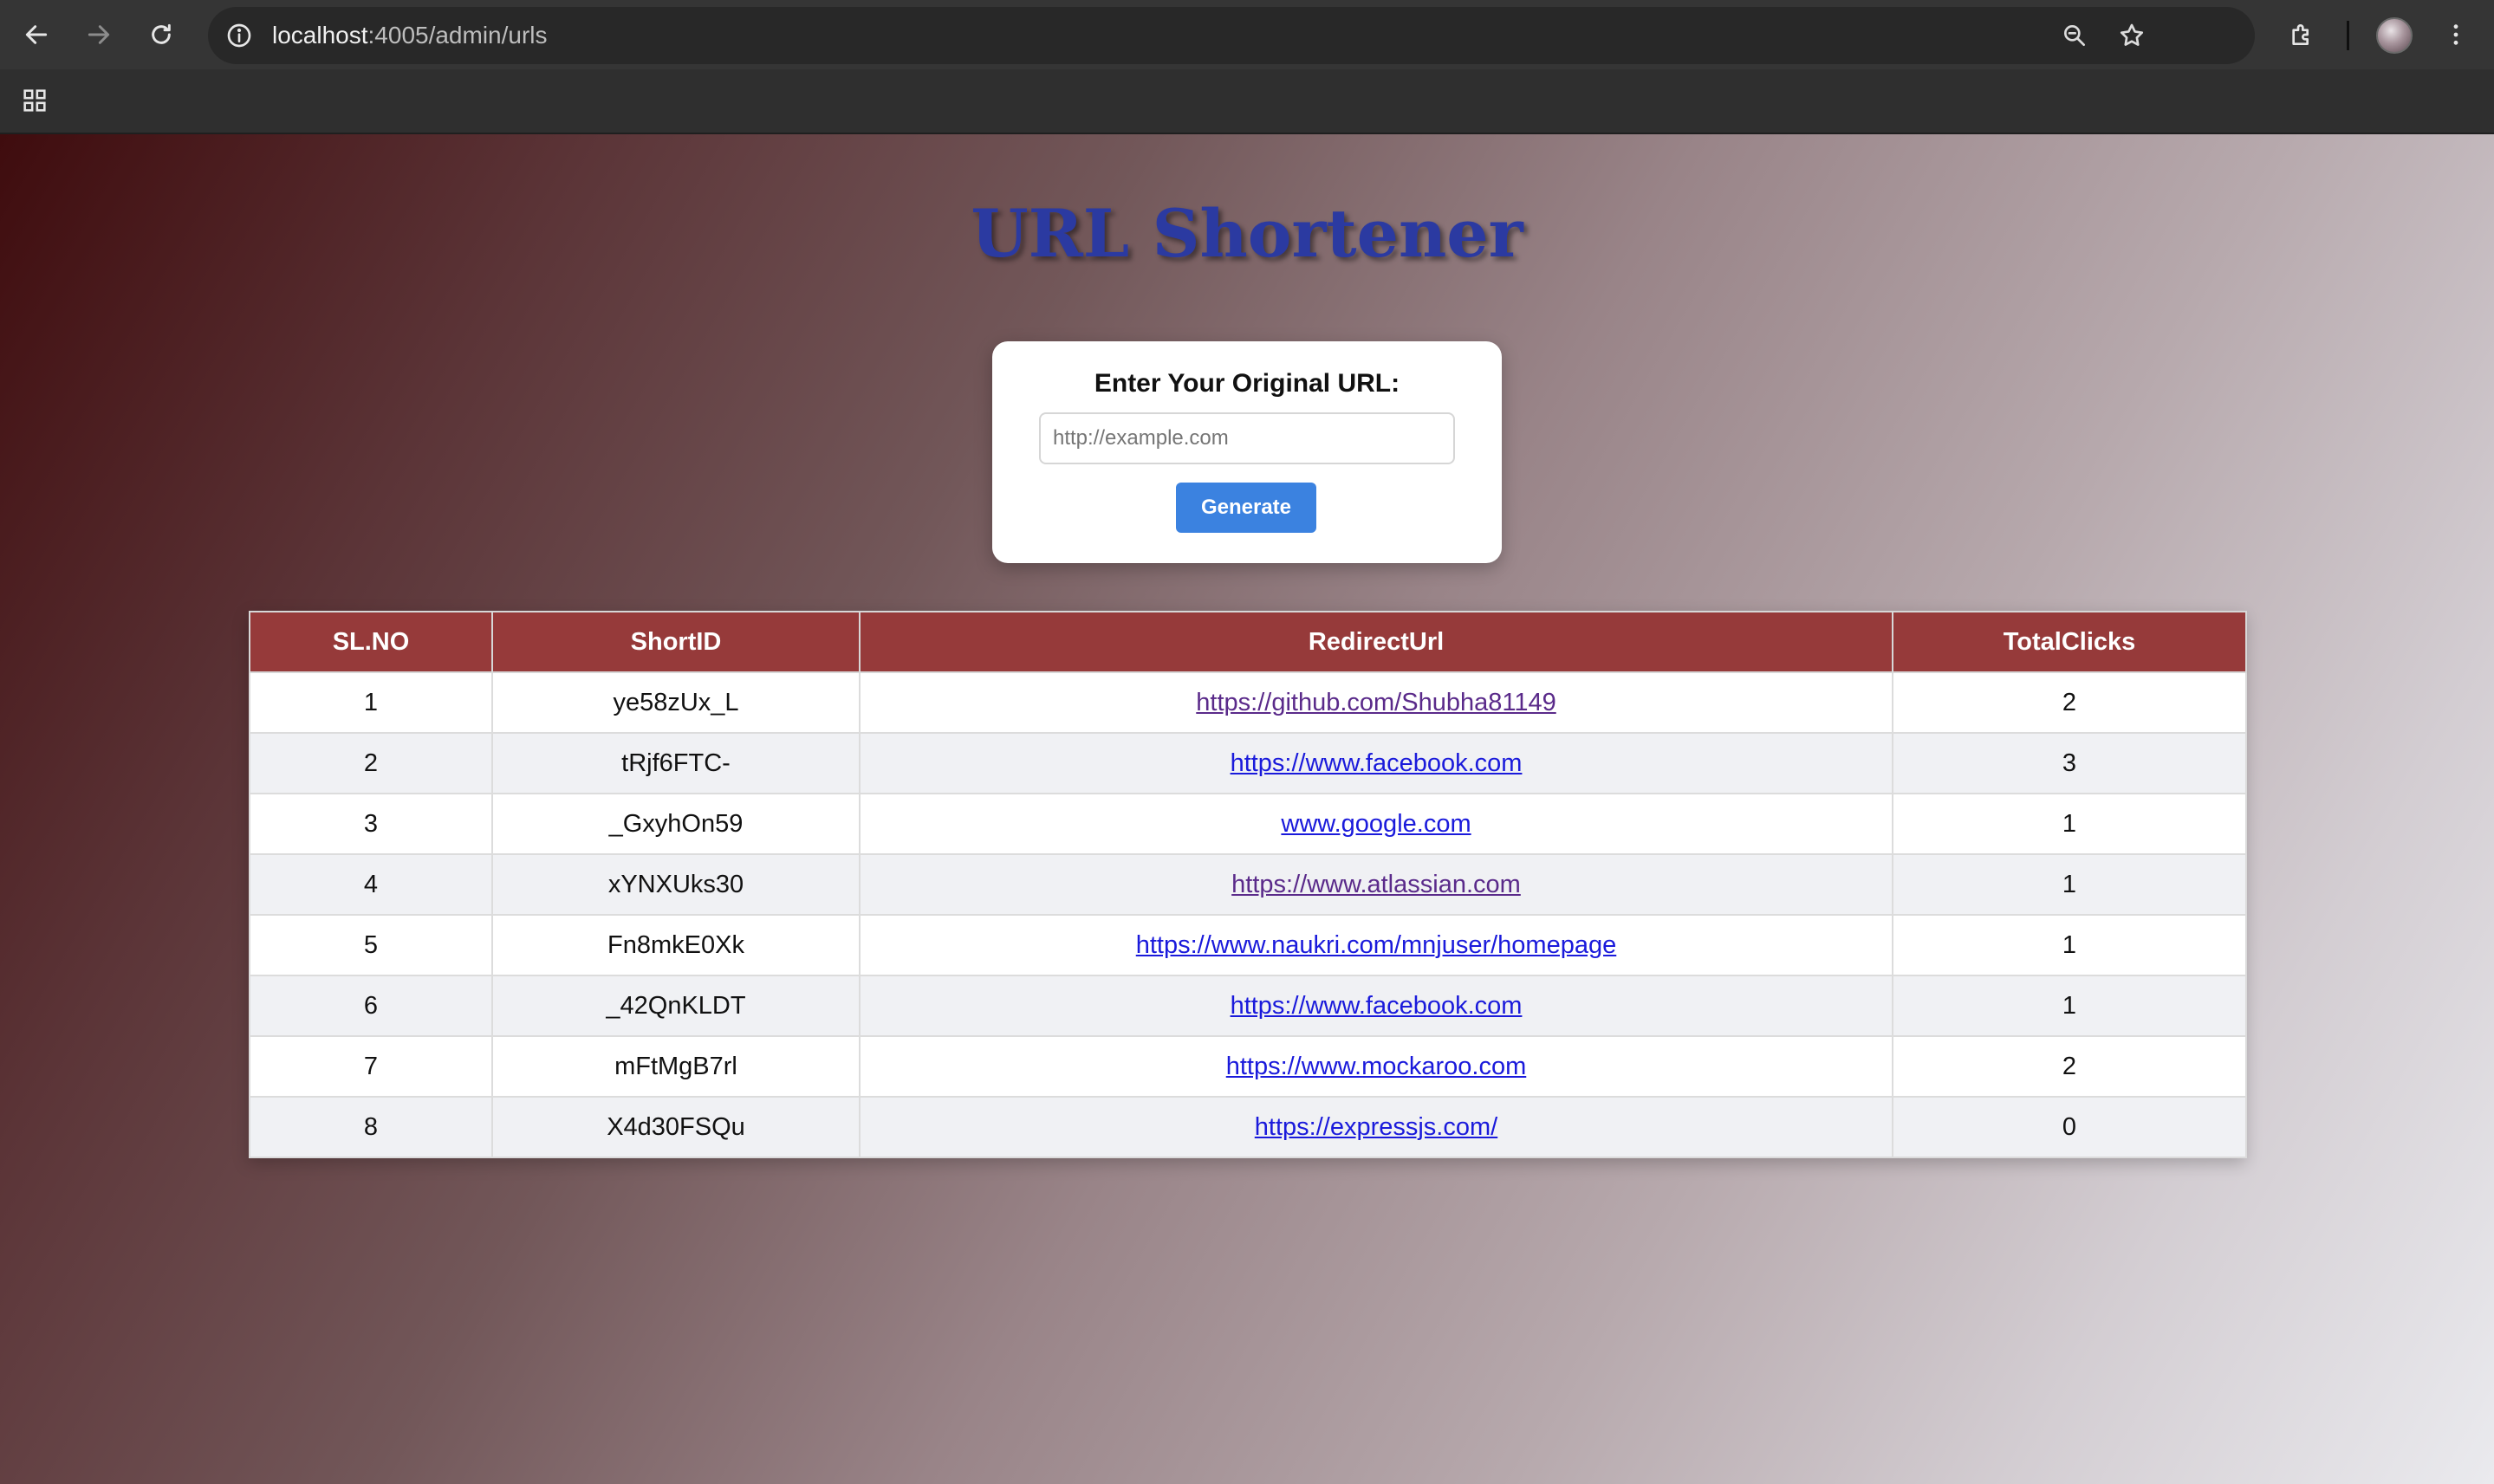  Describe the element at coordinates (676, 884) in the screenshot. I see `cell-short-id: xYNXUks30` at that location.